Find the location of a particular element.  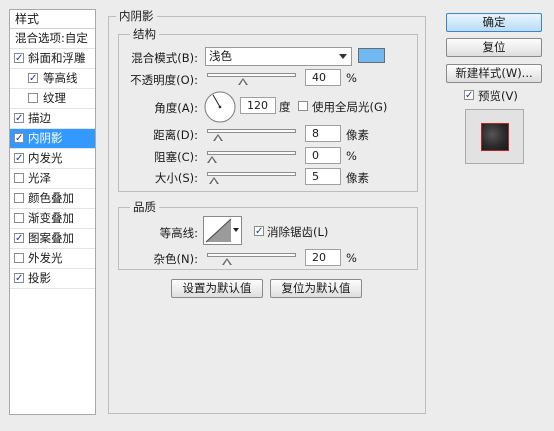

size-slider is located at coordinates (251, 178).